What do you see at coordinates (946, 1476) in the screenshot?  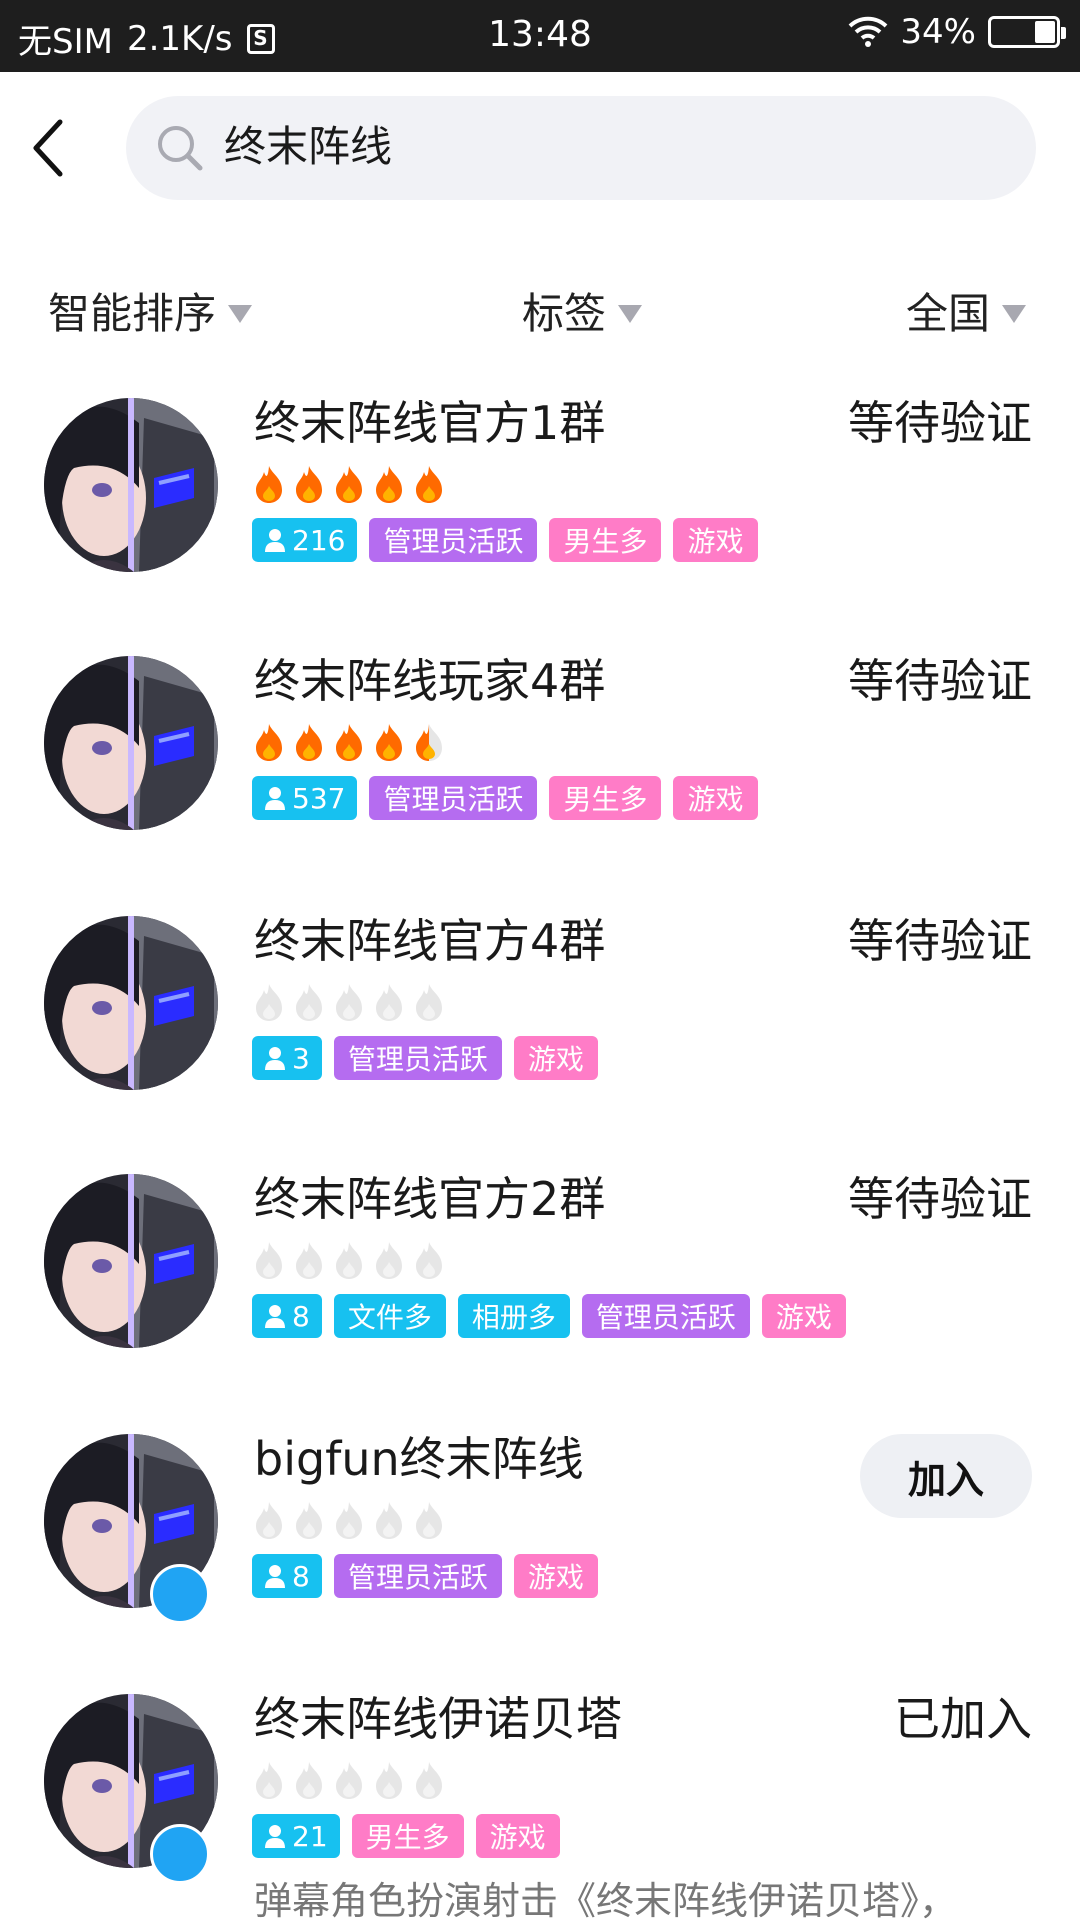 I see `join-button: 加入` at bounding box center [946, 1476].